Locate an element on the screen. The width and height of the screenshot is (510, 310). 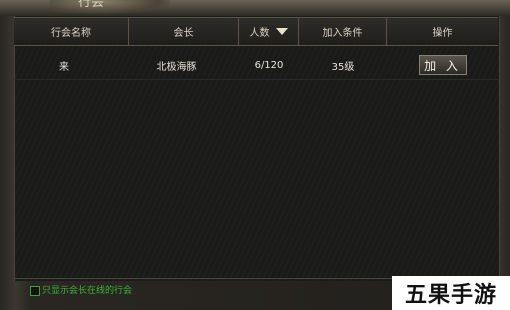
col-action-label: 操作 is located at coordinates (442, 33).